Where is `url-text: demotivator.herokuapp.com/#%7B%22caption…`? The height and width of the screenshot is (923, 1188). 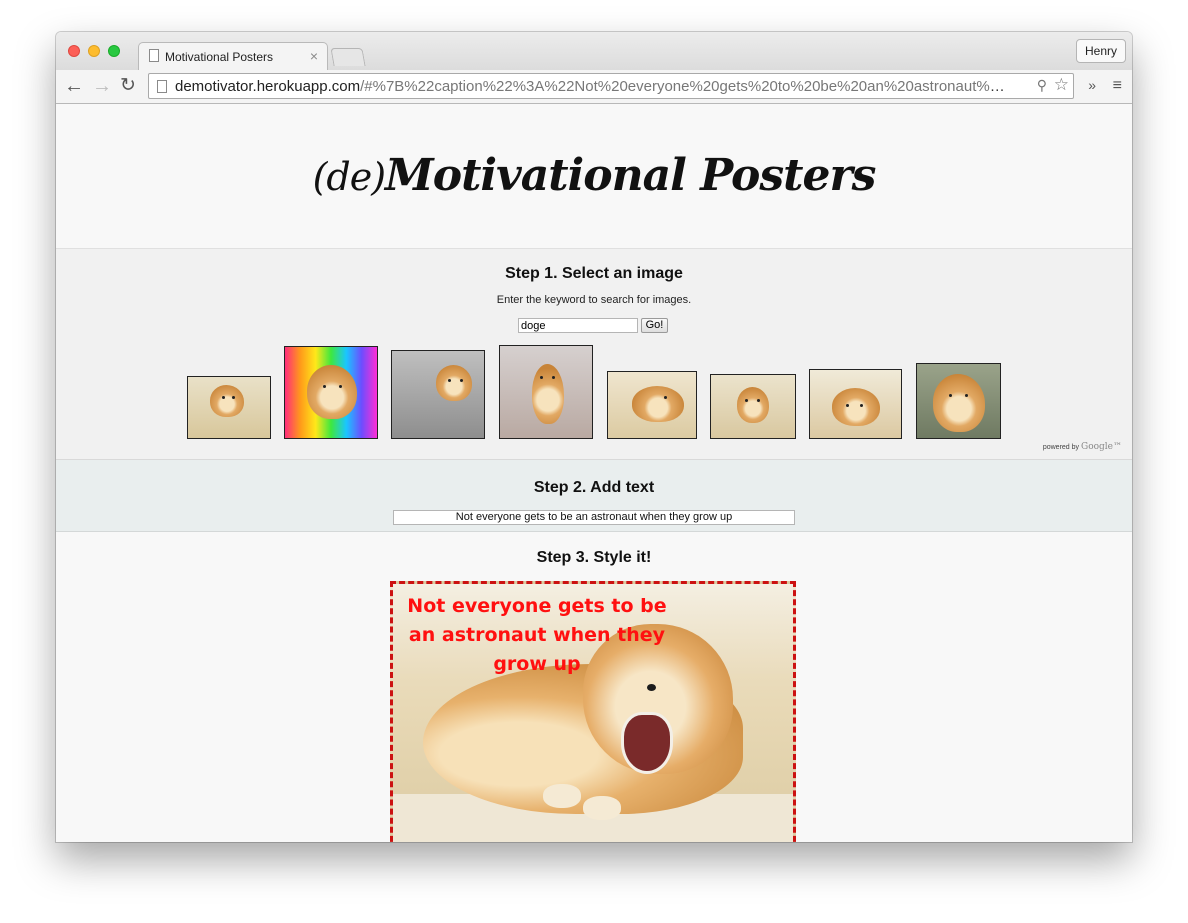 url-text: demotivator.herokuapp.com/#%7B%22caption… is located at coordinates (590, 86).